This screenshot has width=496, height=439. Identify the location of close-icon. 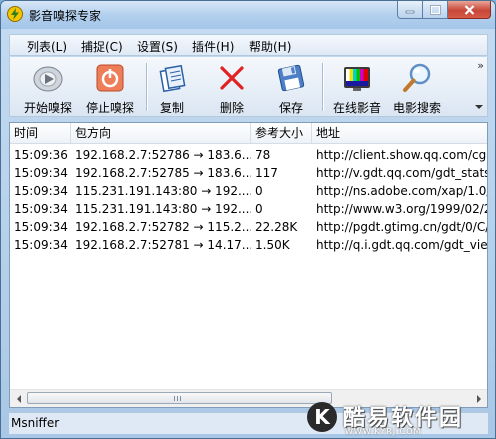
(469, 9).